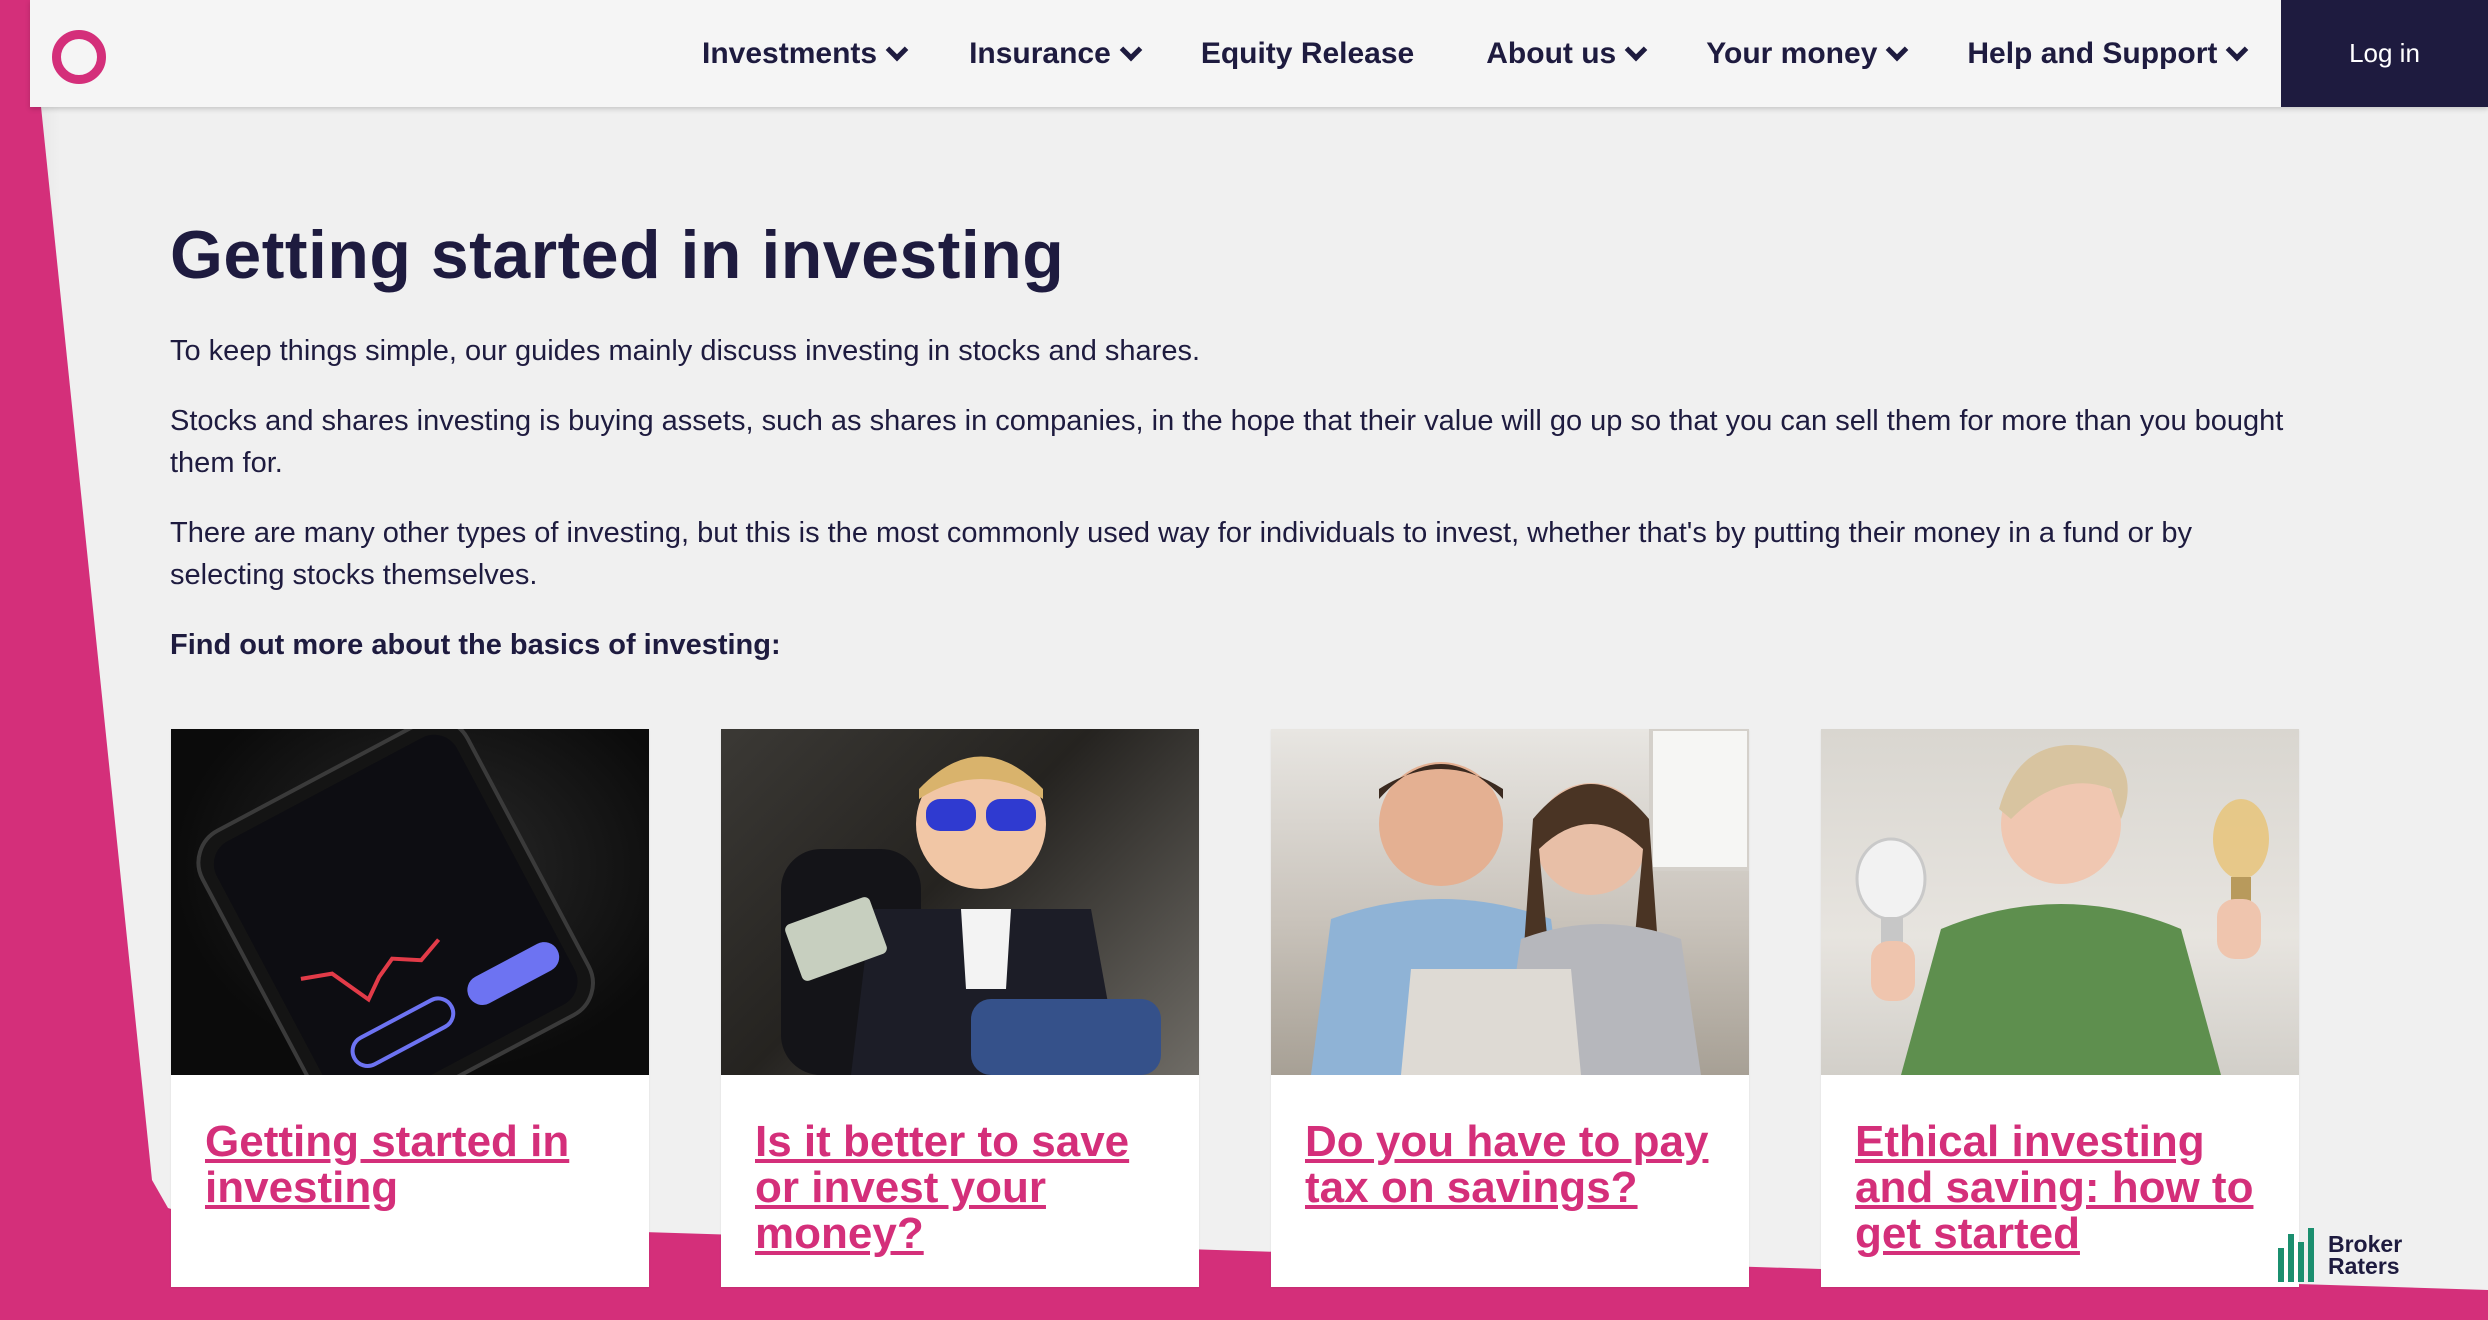 This screenshot has width=2488, height=1320. What do you see at coordinates (2384, 53) in the screenshot?
I see `login-button: Log in` at bounding box center [2384, 53].